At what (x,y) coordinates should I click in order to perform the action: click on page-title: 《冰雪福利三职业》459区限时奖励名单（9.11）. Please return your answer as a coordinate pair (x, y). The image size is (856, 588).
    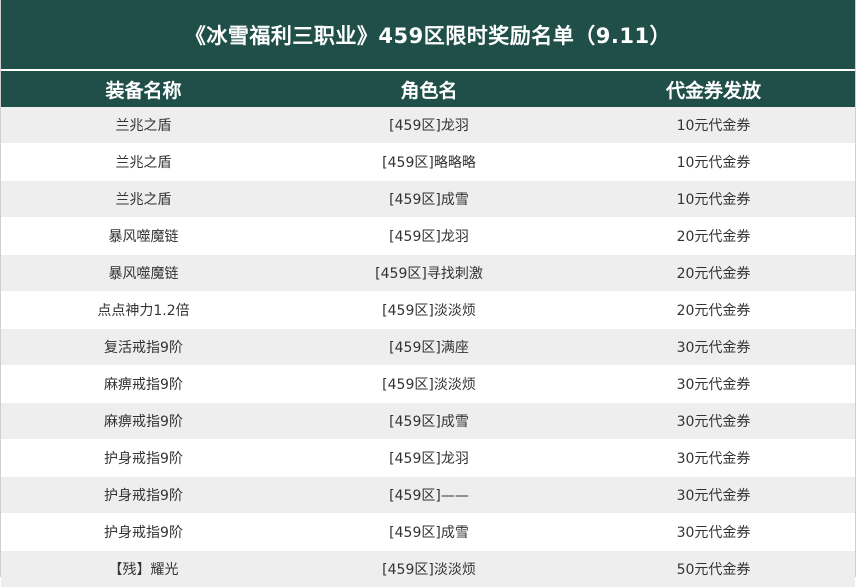
    Looking at the image, I should click on (428, 35).